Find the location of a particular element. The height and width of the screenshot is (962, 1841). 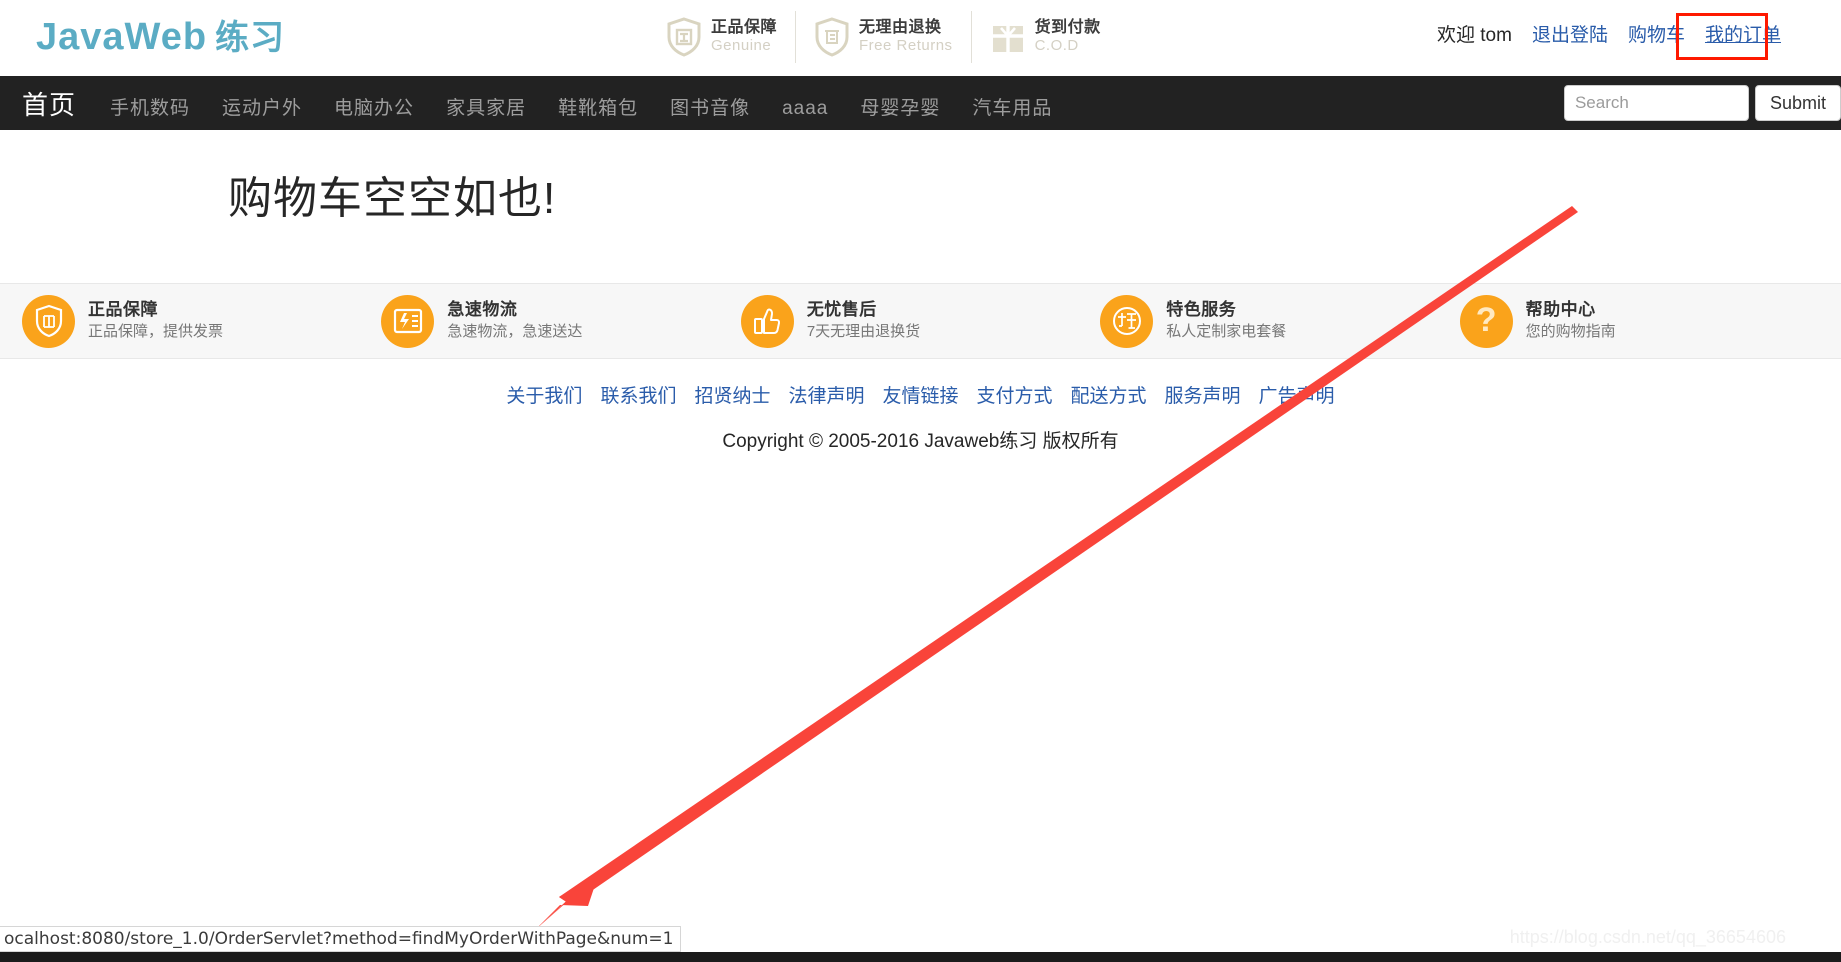

special-service-icon is located at coordinates (1127, 321).